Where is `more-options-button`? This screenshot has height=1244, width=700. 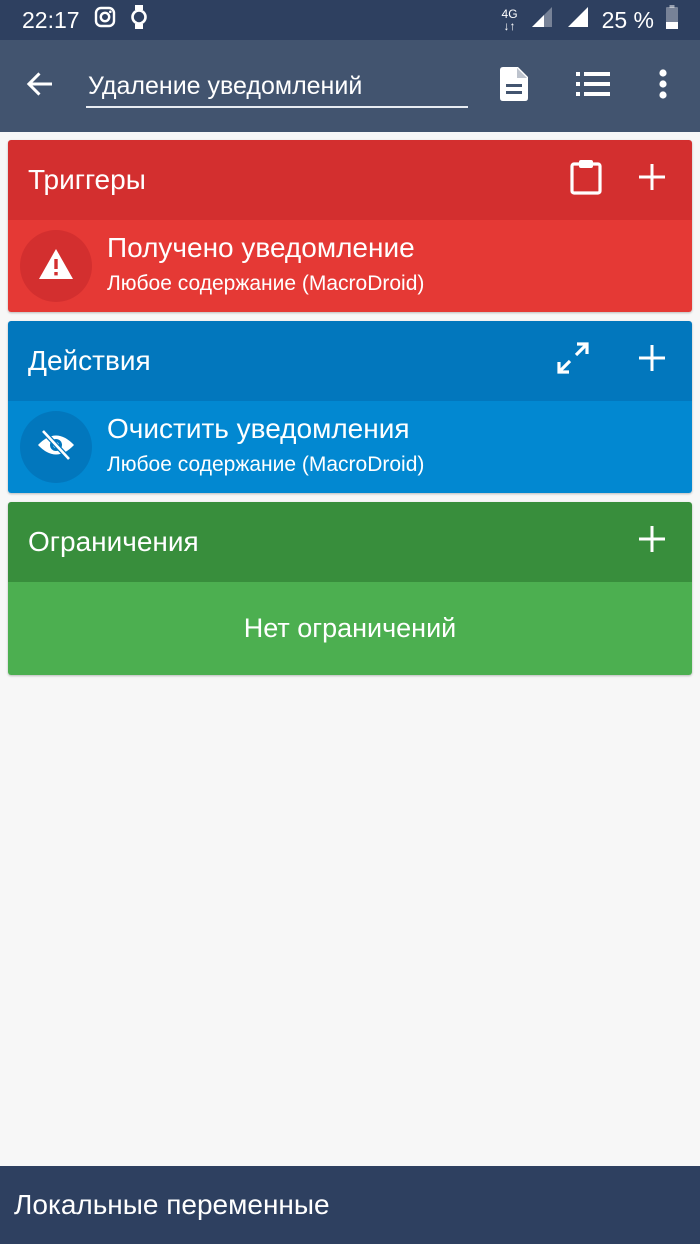 more-options-button is located at coordinates (663, 86).